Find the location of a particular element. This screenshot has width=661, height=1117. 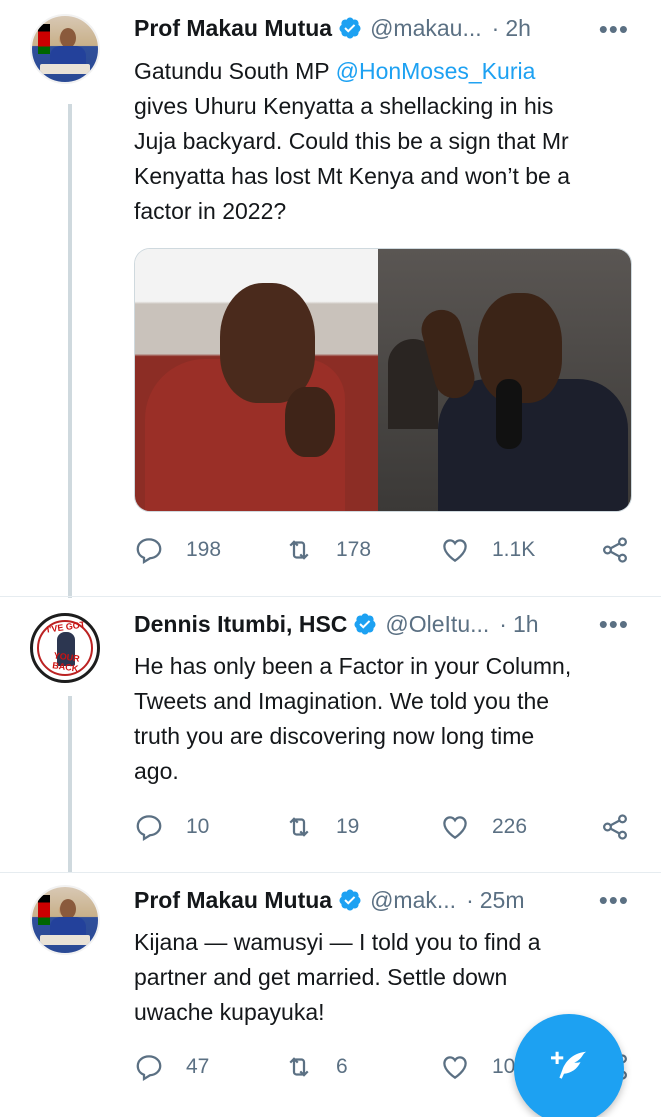

tweet-header: Dennis Itumbi, HSC @OleItu... · 1h is located at coordinates (336, 624).